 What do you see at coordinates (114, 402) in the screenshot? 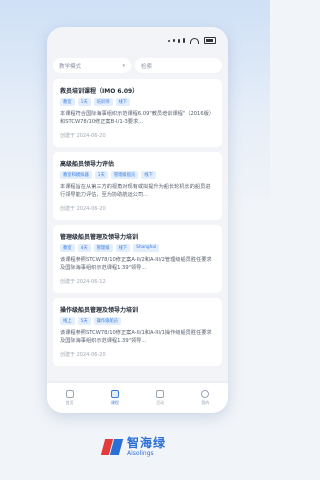
I see `tab-label: 课程` at bounding box center [114, 402].